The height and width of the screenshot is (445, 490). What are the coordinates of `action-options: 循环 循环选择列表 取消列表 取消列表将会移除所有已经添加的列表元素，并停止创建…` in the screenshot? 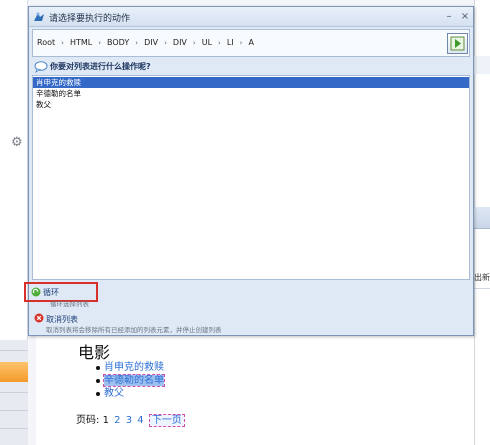 It's located at (248, 308).